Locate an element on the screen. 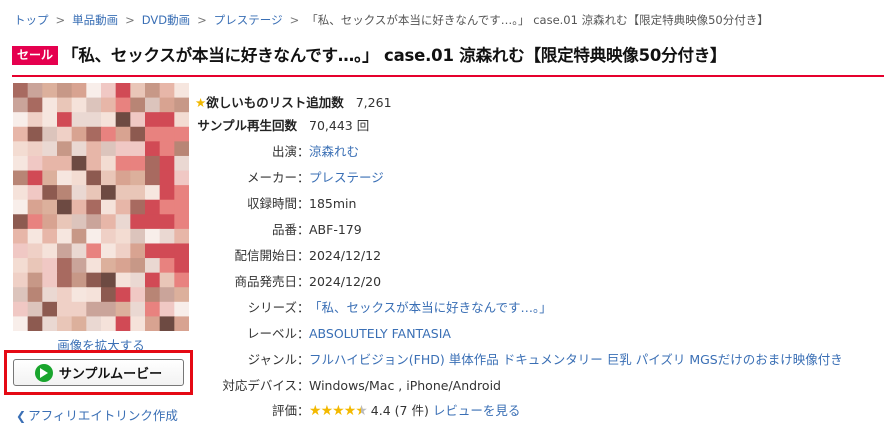  wishlist-count: ★欲しいものリスト追加数 7,261 is located at coordinates (293, 101).